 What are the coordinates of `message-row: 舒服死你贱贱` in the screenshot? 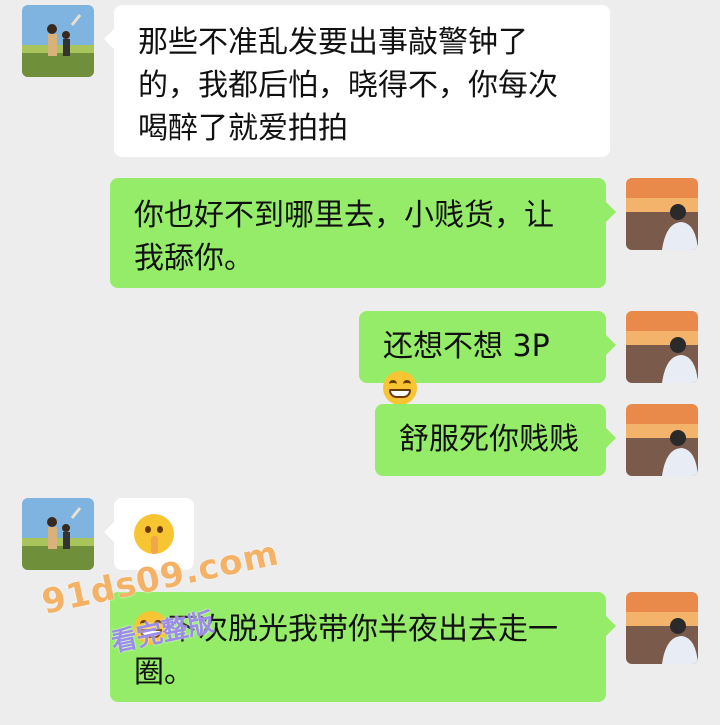 It's located at (360, 440).